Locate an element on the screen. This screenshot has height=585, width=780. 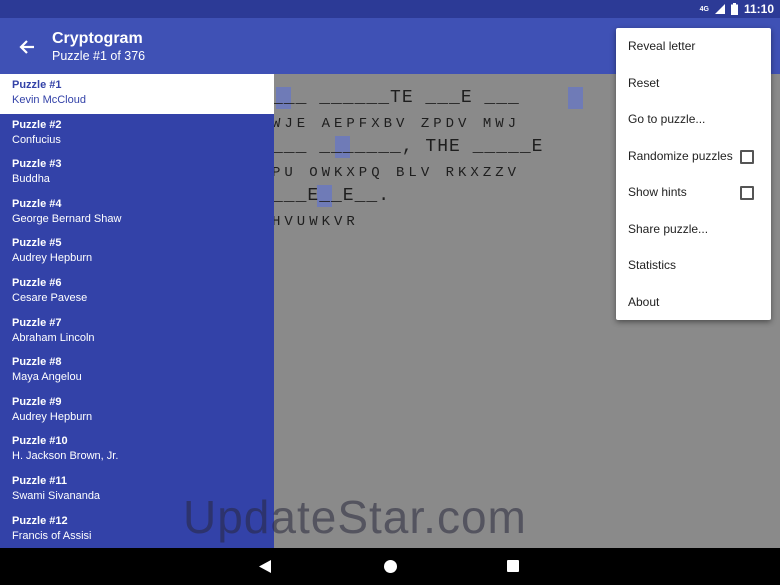
menu-item-reveal-letter: Reveal letter is located at coordinates (693, 46).